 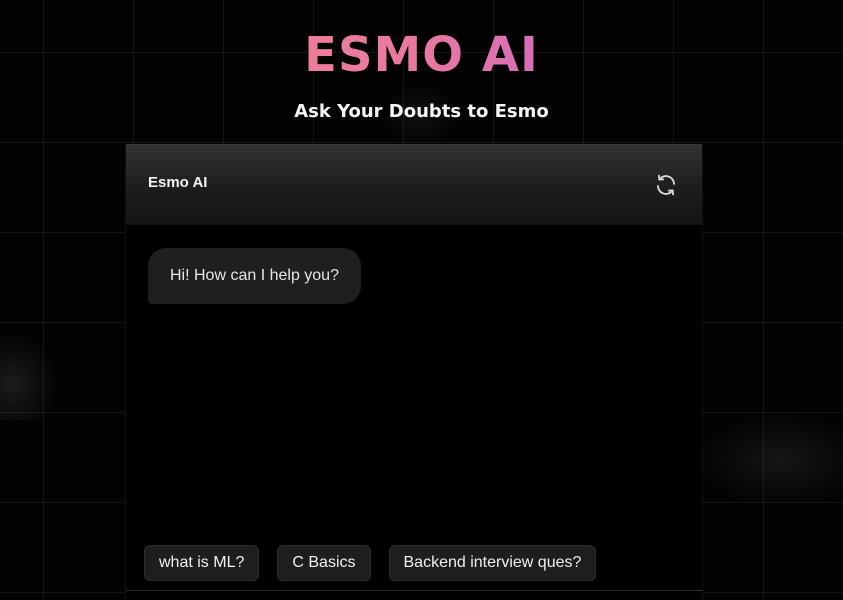 What do you see at coordinates (666, 185) in the screenshot?
I see `refresh-icon` at bounding box center [666, 185].